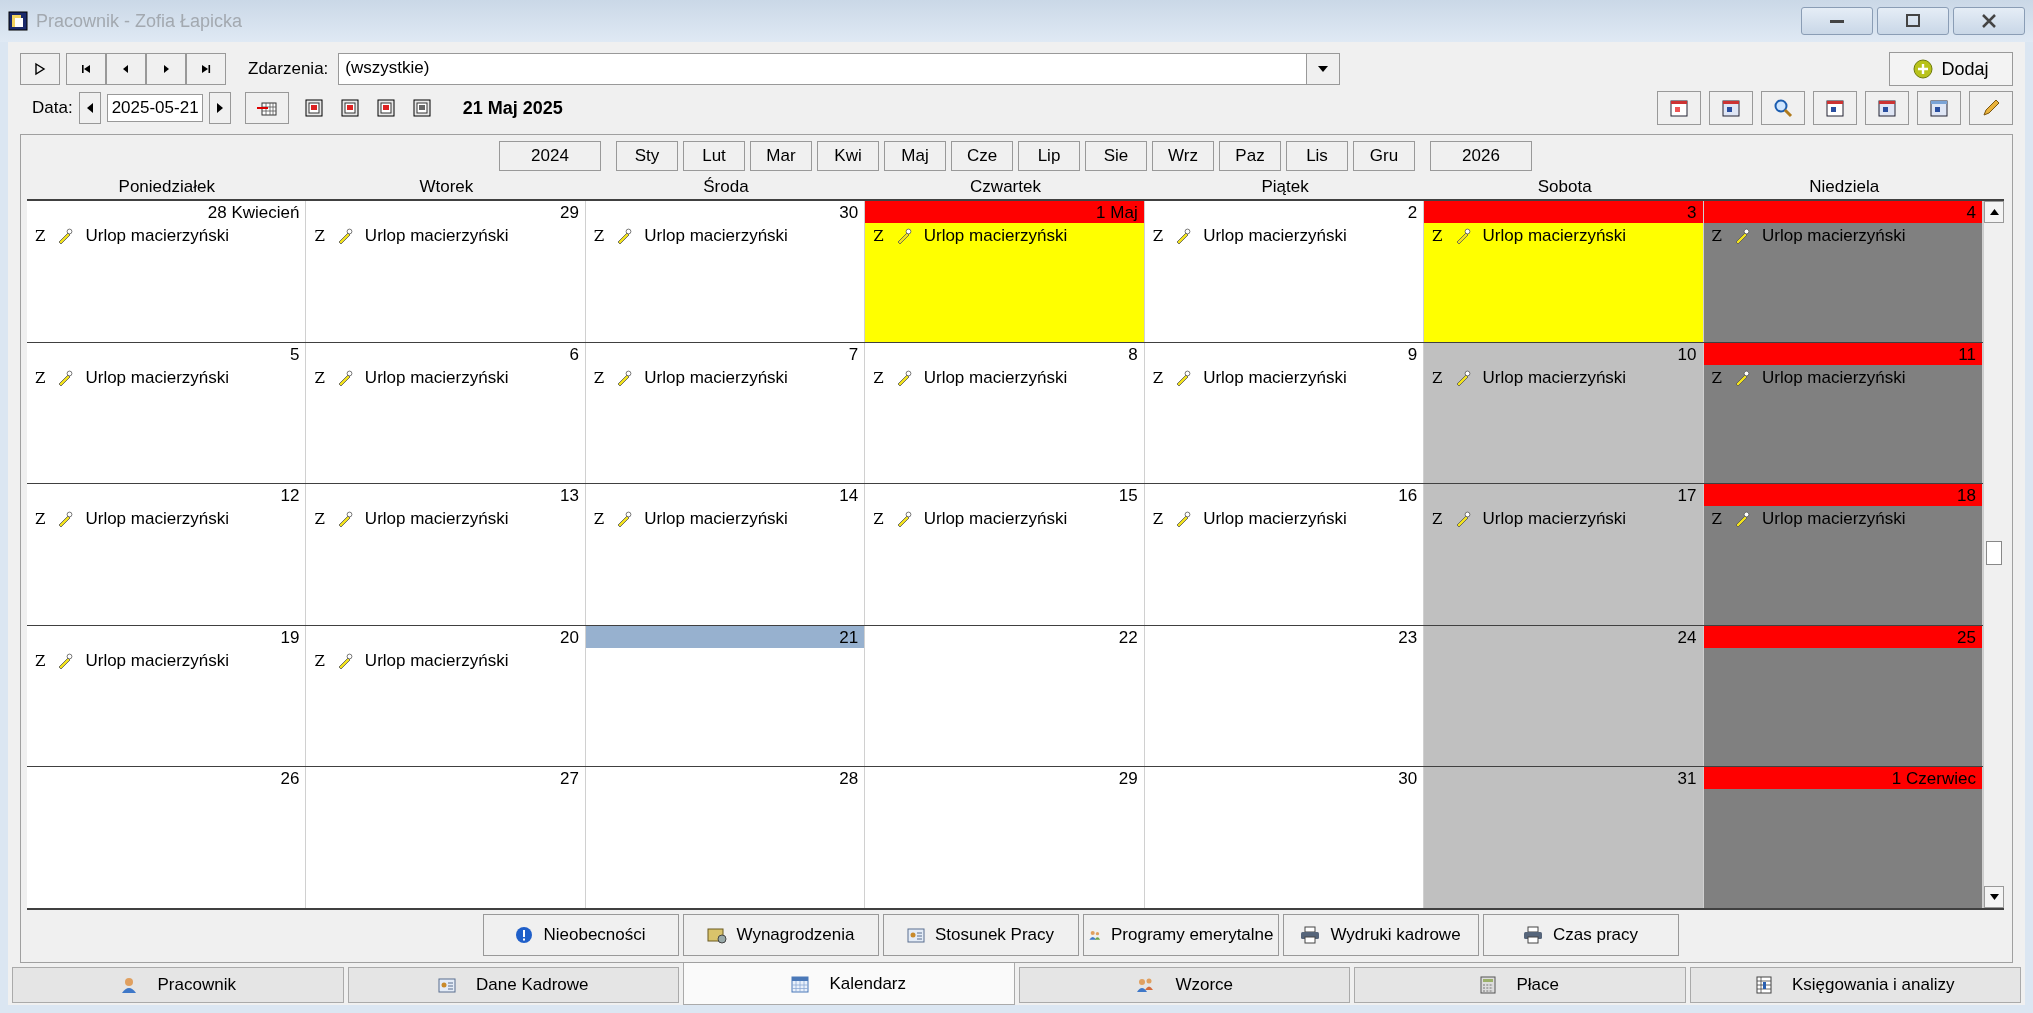 The image size is (2033, 1013). I want to click on day-cell: 28, so click(725, 837).